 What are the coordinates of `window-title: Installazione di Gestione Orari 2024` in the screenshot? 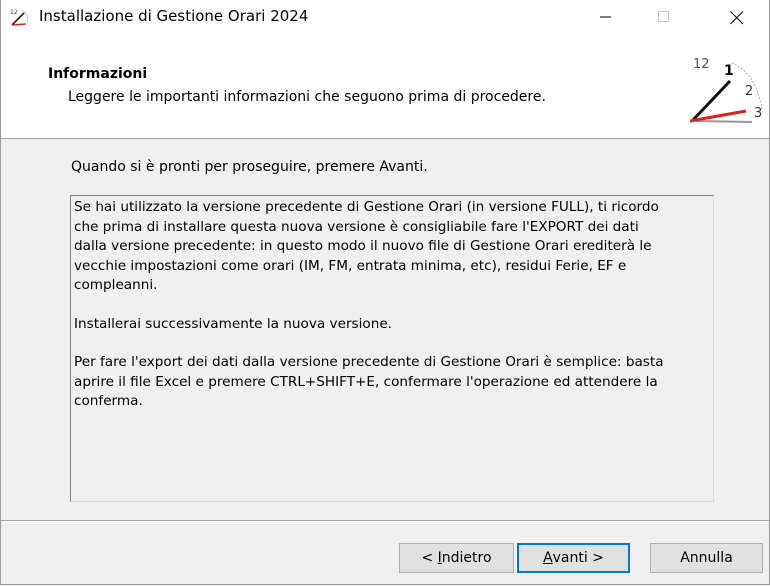 It's located at (174, 16).